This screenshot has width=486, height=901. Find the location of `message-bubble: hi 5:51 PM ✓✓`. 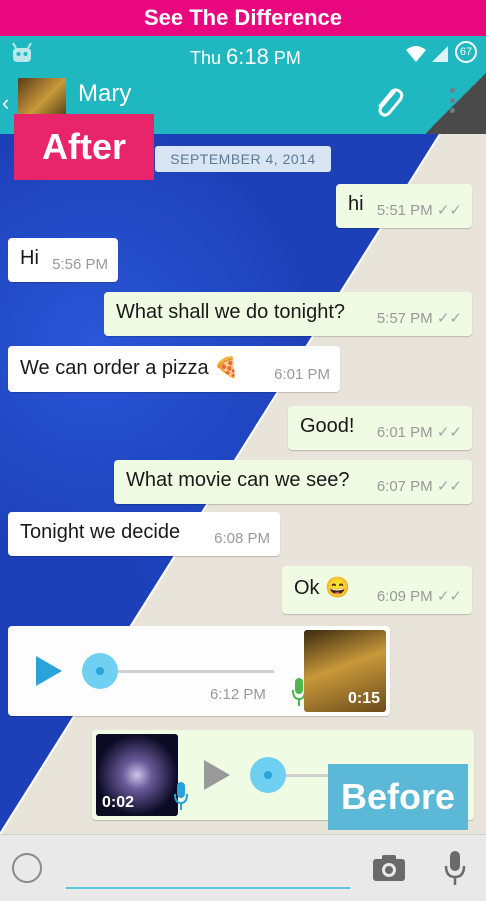

message-bubble: hi 5:51 PM ✓✓ is located at coordinates (404, 206).